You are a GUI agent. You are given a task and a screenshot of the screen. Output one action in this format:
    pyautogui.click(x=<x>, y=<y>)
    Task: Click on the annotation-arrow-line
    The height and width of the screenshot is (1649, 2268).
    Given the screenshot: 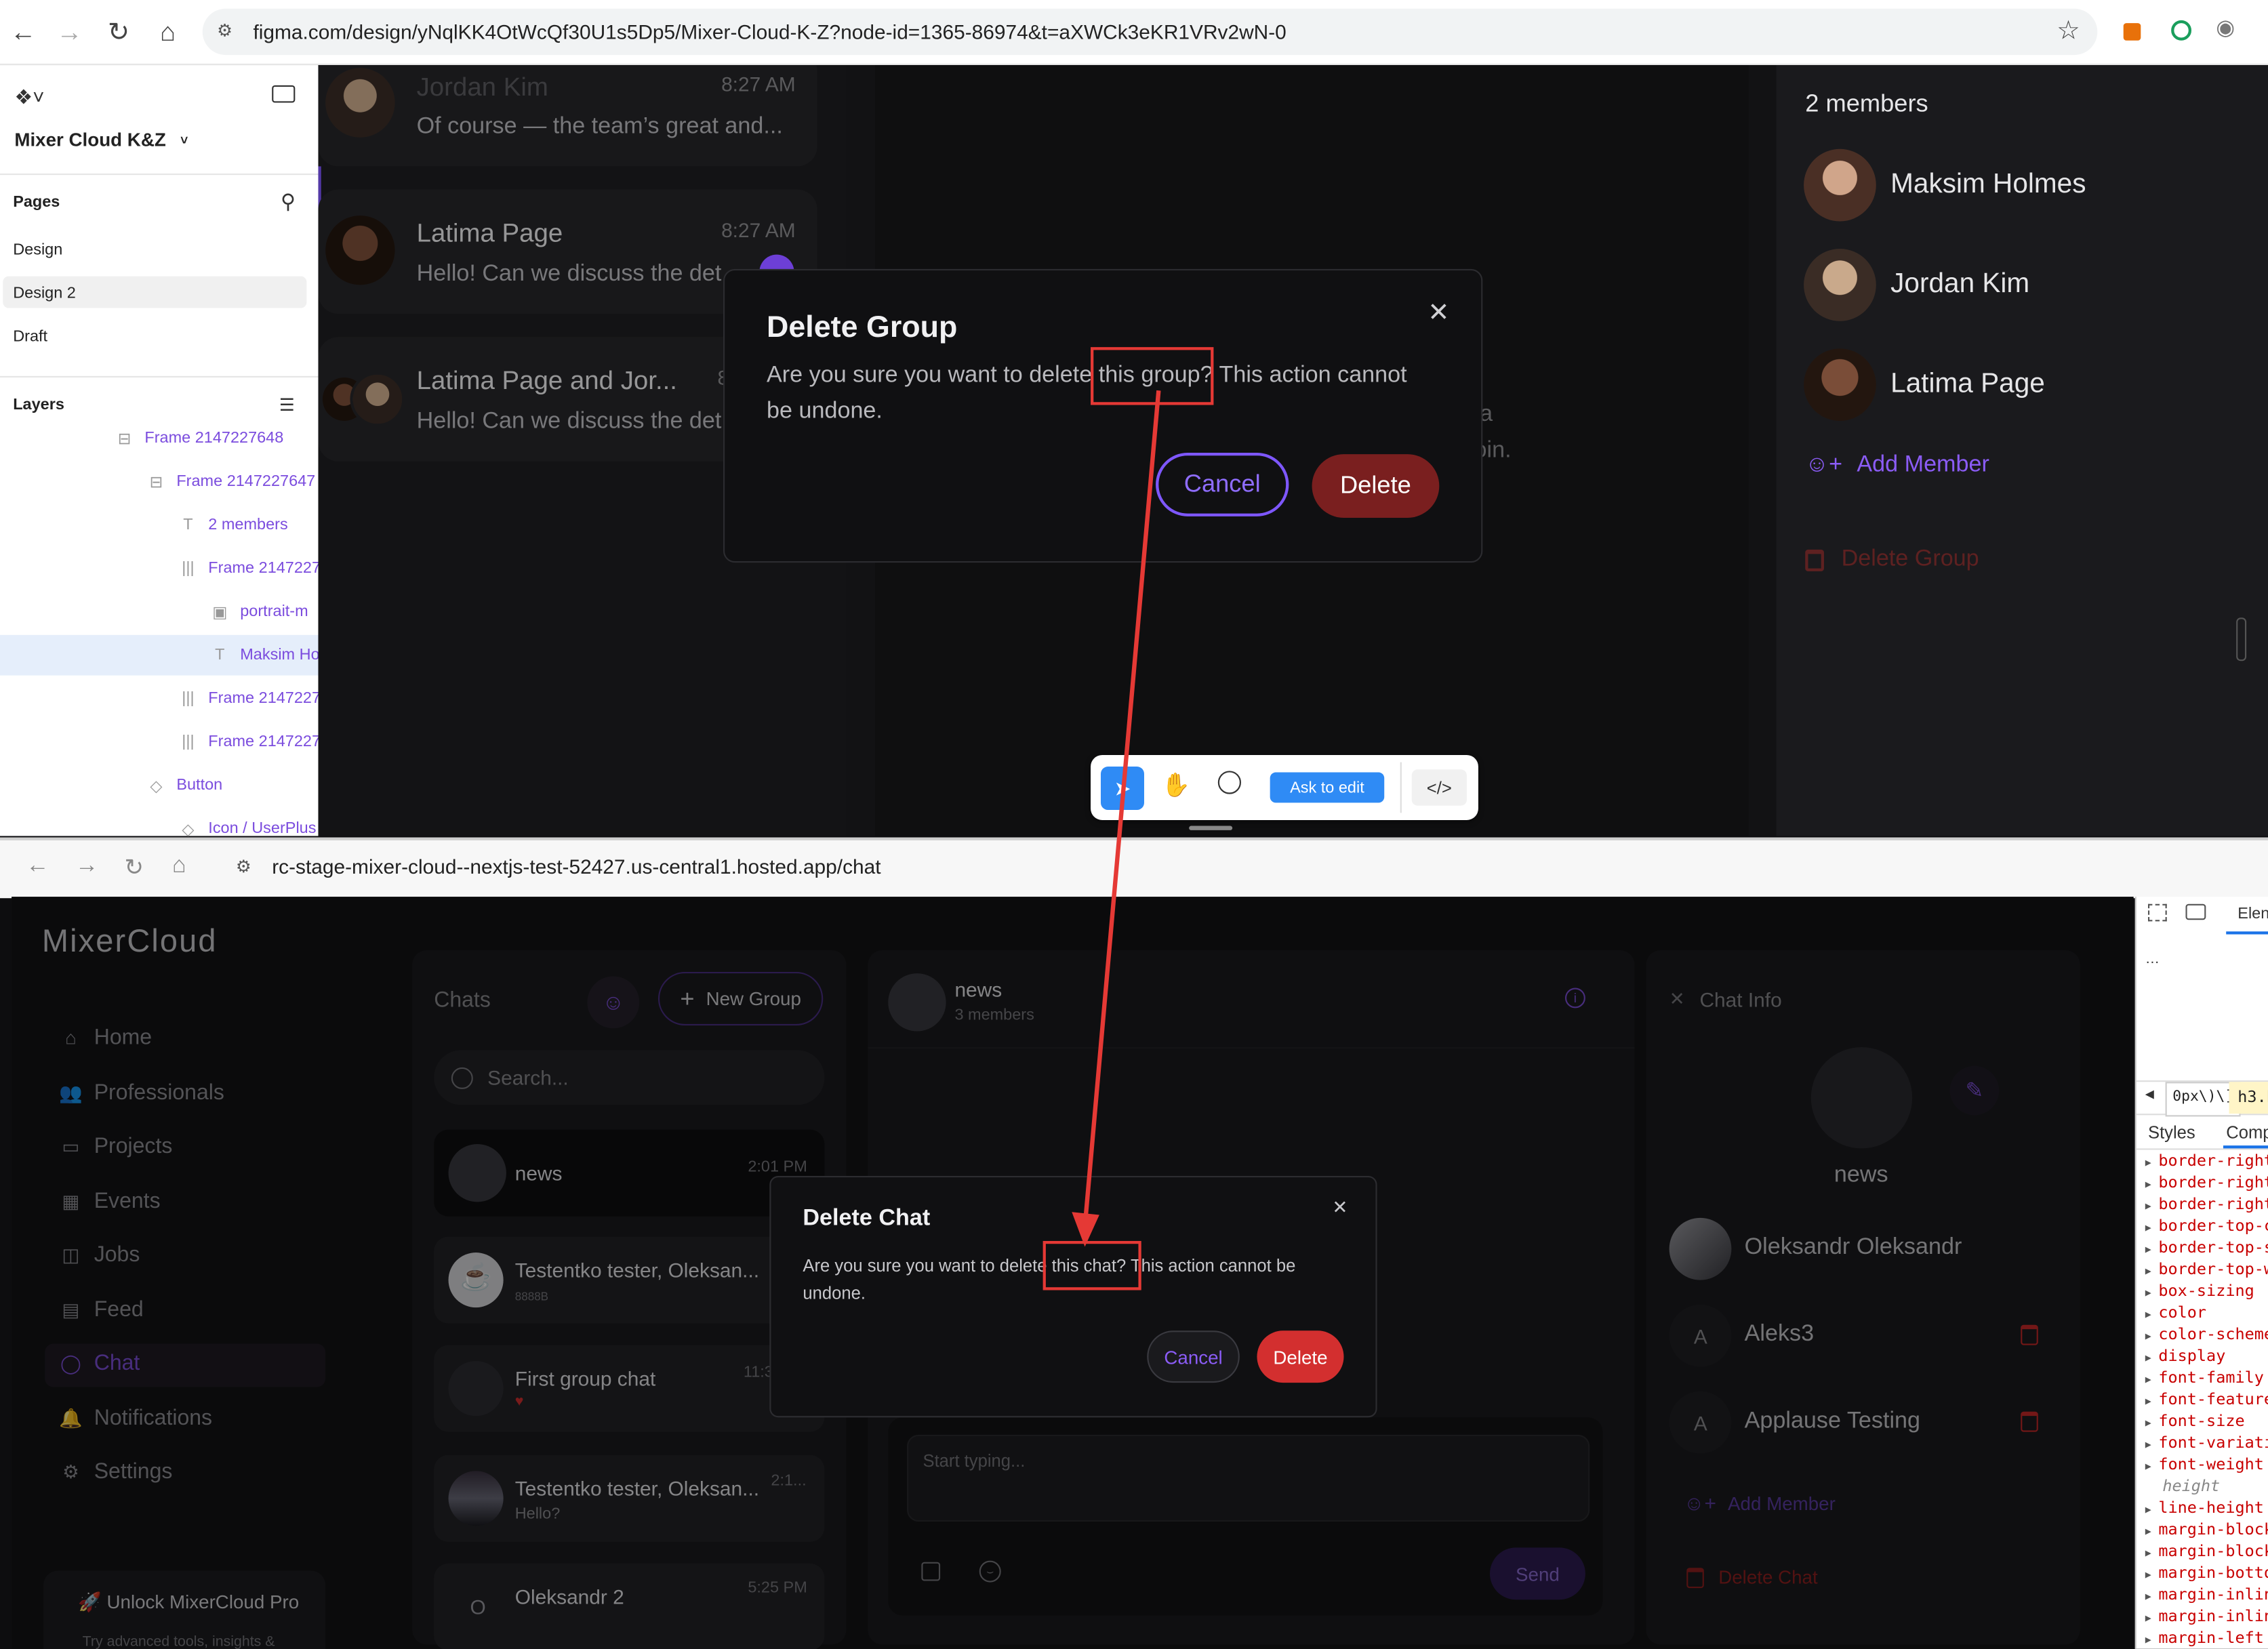 What is the action you would take?
    pyautogui.click(x=1121, y=808)
    